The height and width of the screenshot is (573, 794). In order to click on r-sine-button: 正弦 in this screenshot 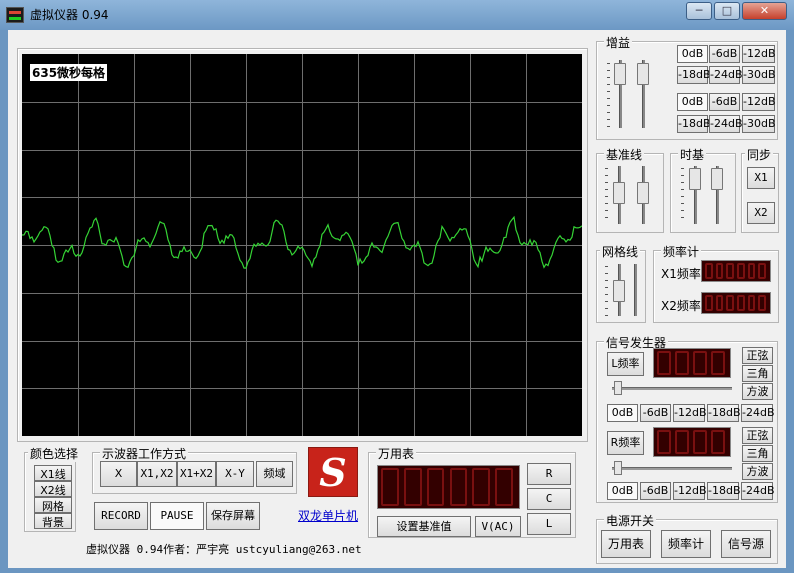, I will do `click(757, 435)`.